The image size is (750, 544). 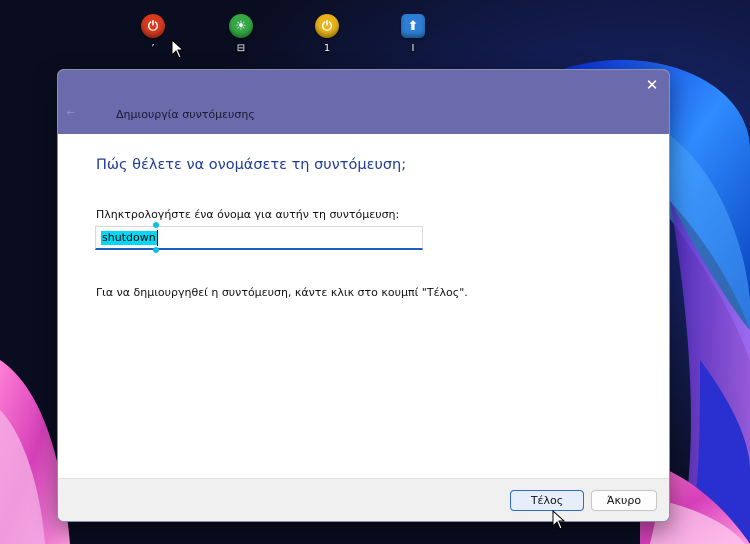 I want to click on cancel-button: Άκυρο, so click(x=624, y=500).